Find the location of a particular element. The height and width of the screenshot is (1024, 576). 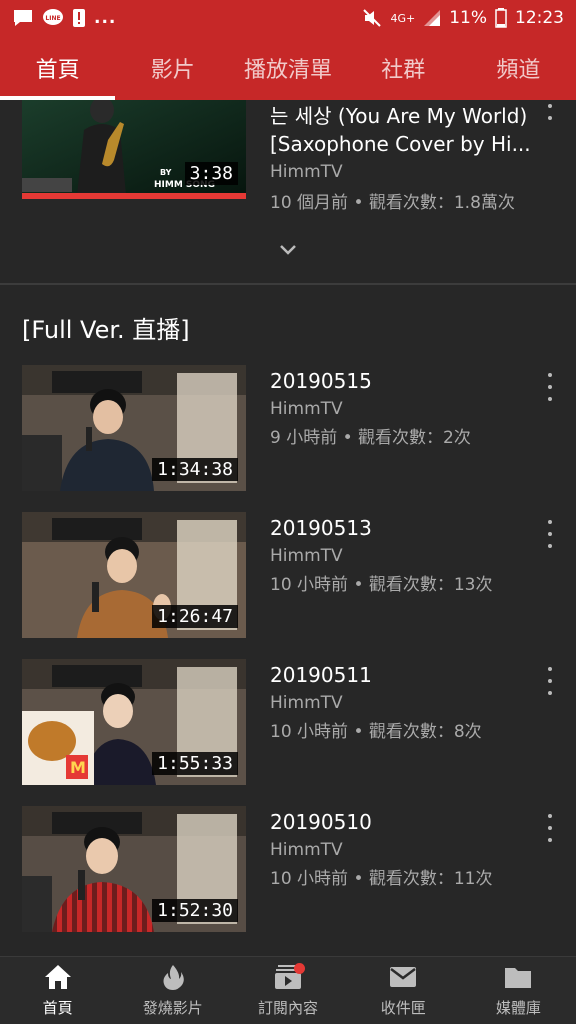

video-duration: 1:55:33 is located at coordinates (195, 763).